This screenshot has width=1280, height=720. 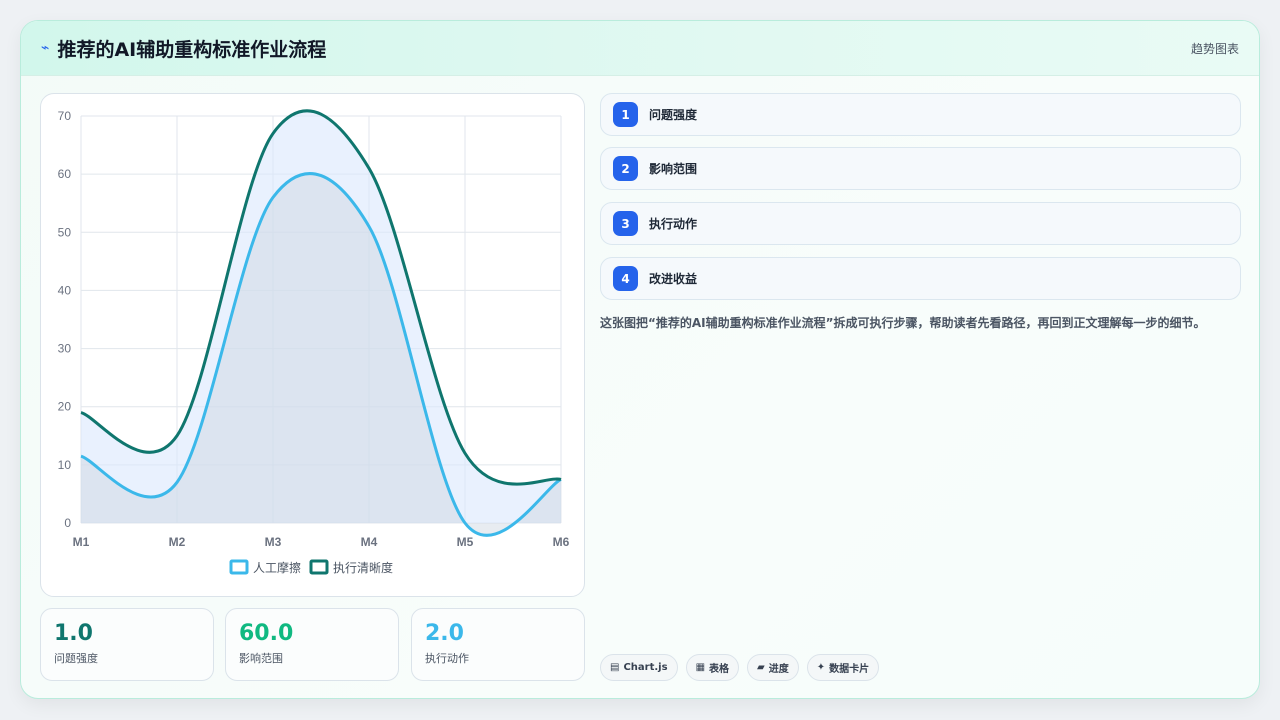 I want to click on step-label: 改进收益, so click(x=673, y=279).